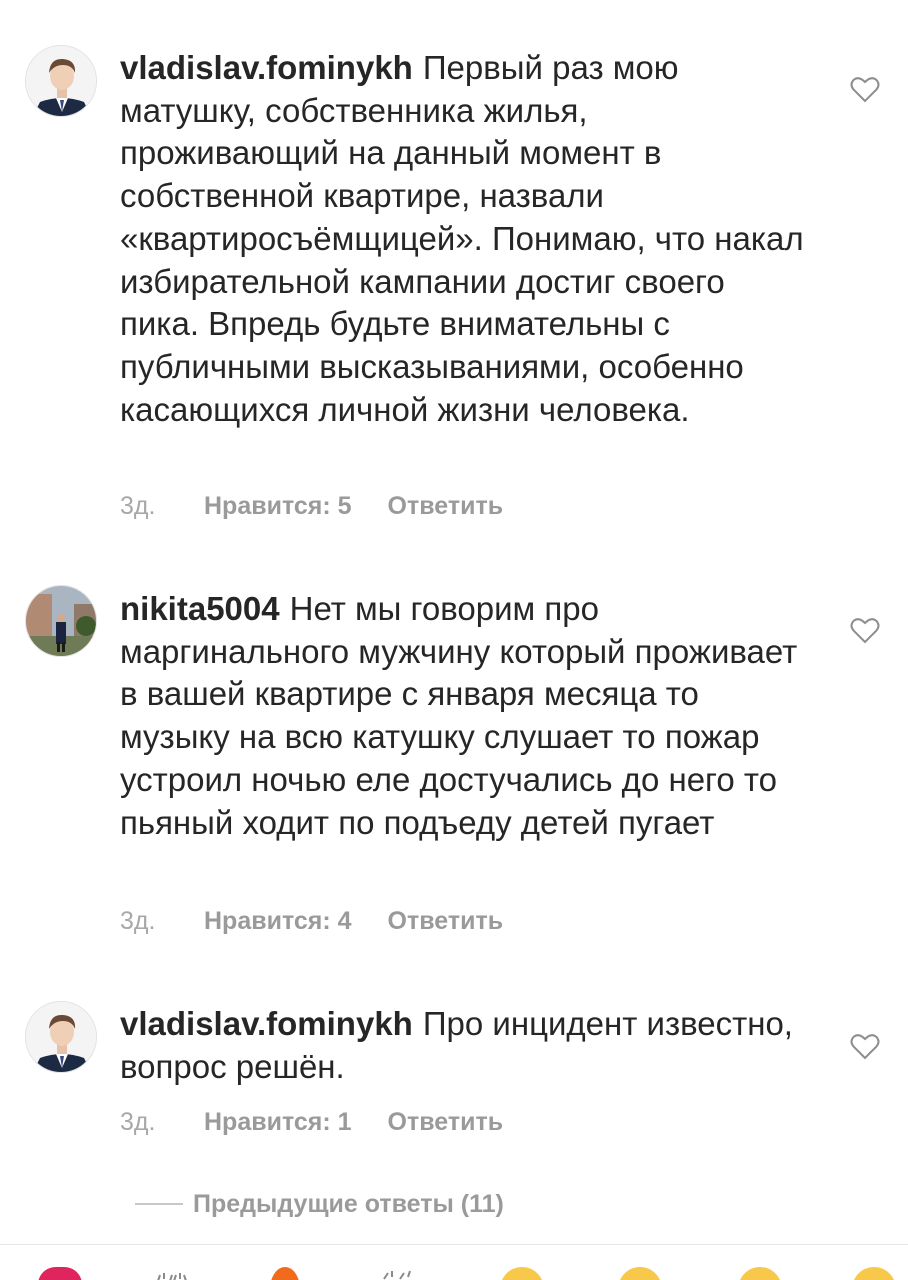 This screenshot has height=1280, width=908. I want to click on clapping-hands-emoji-icon, so click(400, 1273).